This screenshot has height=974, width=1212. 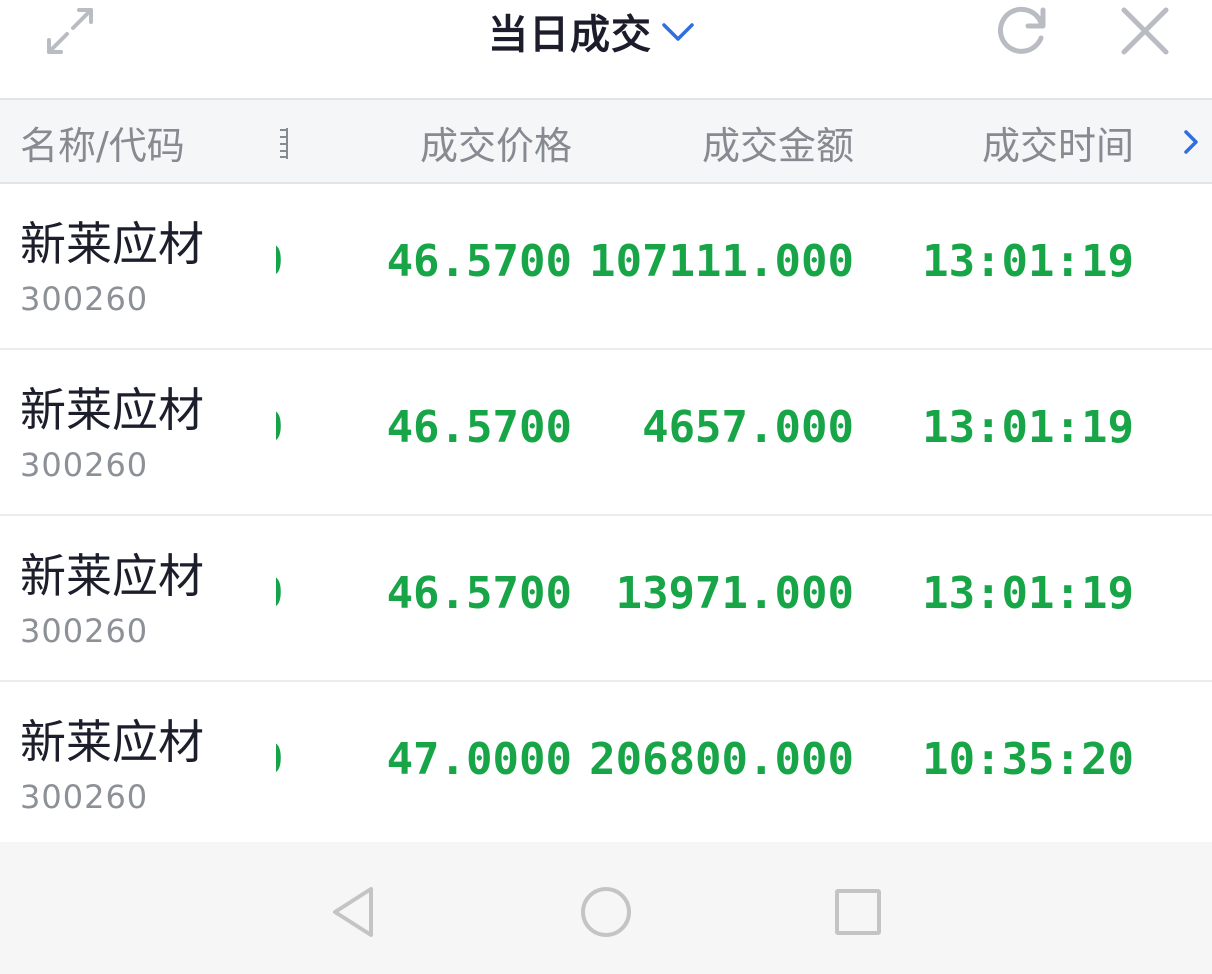 I want to click on page-title: 当日成交, so click(x=570, y=35).